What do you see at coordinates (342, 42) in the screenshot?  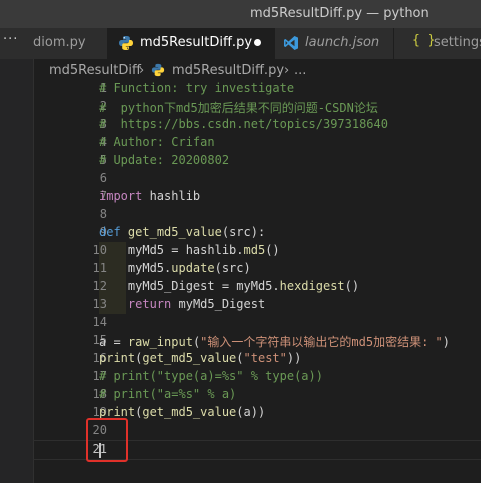 I see `tab-label: launch.json` at bounding box center [342, 42].